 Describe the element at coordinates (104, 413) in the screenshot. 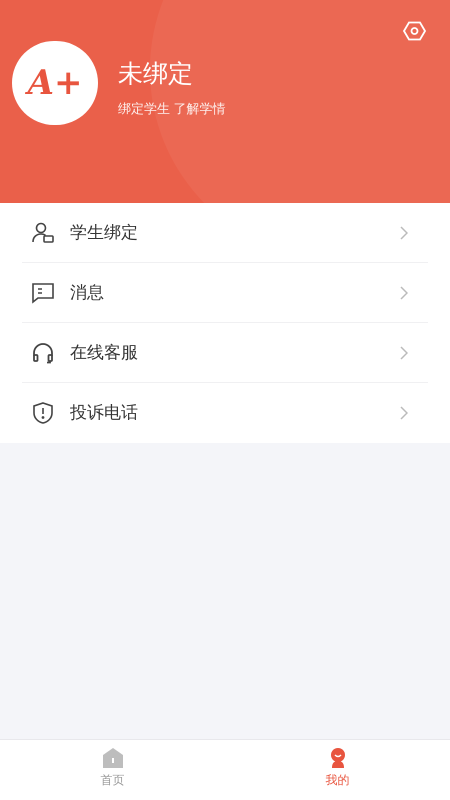

I see `menu-label: 投诉电话` at that location.